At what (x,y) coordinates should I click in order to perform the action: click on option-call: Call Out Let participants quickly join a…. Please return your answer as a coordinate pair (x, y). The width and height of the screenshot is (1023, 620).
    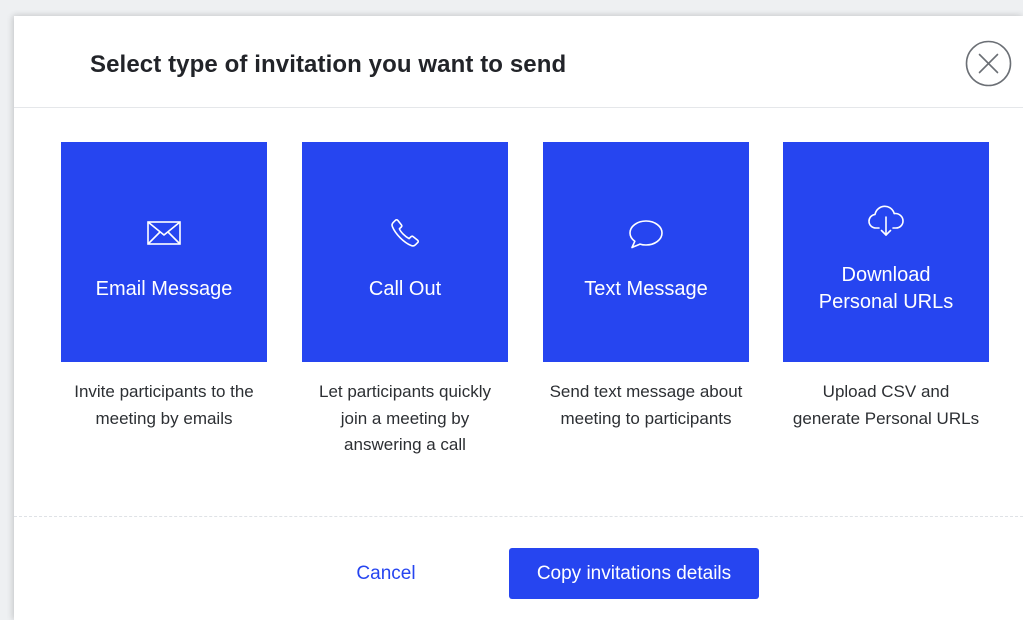
    Looking at the image, I should click on (405, 300).